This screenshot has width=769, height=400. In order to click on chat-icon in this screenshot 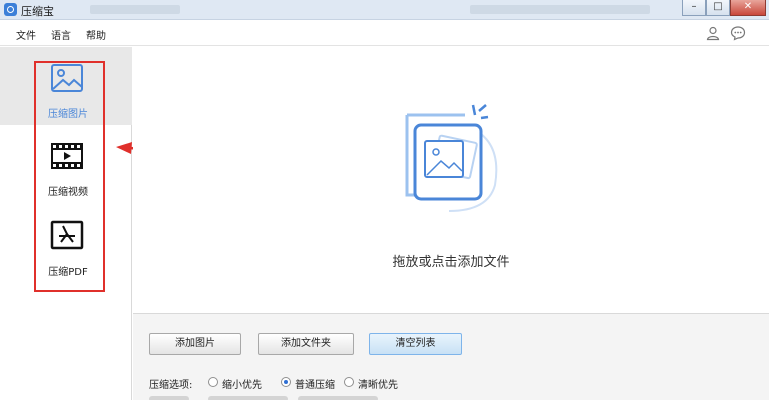, I will do `click(738, 33)`.